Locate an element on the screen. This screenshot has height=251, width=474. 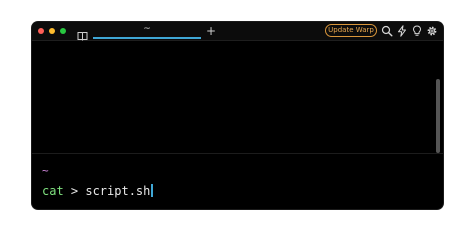
new-tab-button: + is located at coordinates (211, 31).